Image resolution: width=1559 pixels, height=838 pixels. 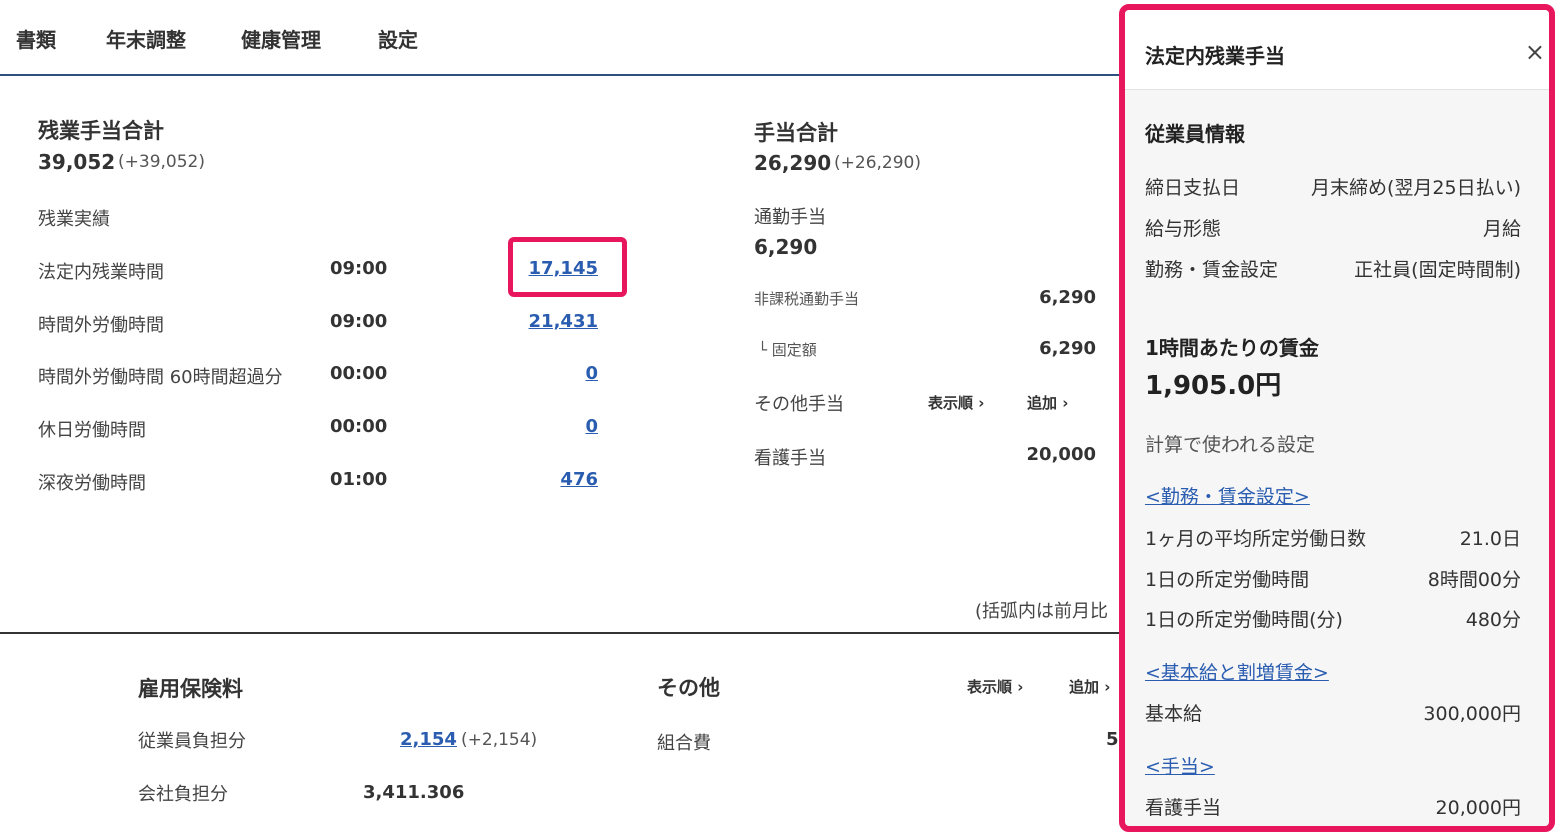 I want to click on other-allowance-row-value: 20,000, so click(x=1061, y=454).